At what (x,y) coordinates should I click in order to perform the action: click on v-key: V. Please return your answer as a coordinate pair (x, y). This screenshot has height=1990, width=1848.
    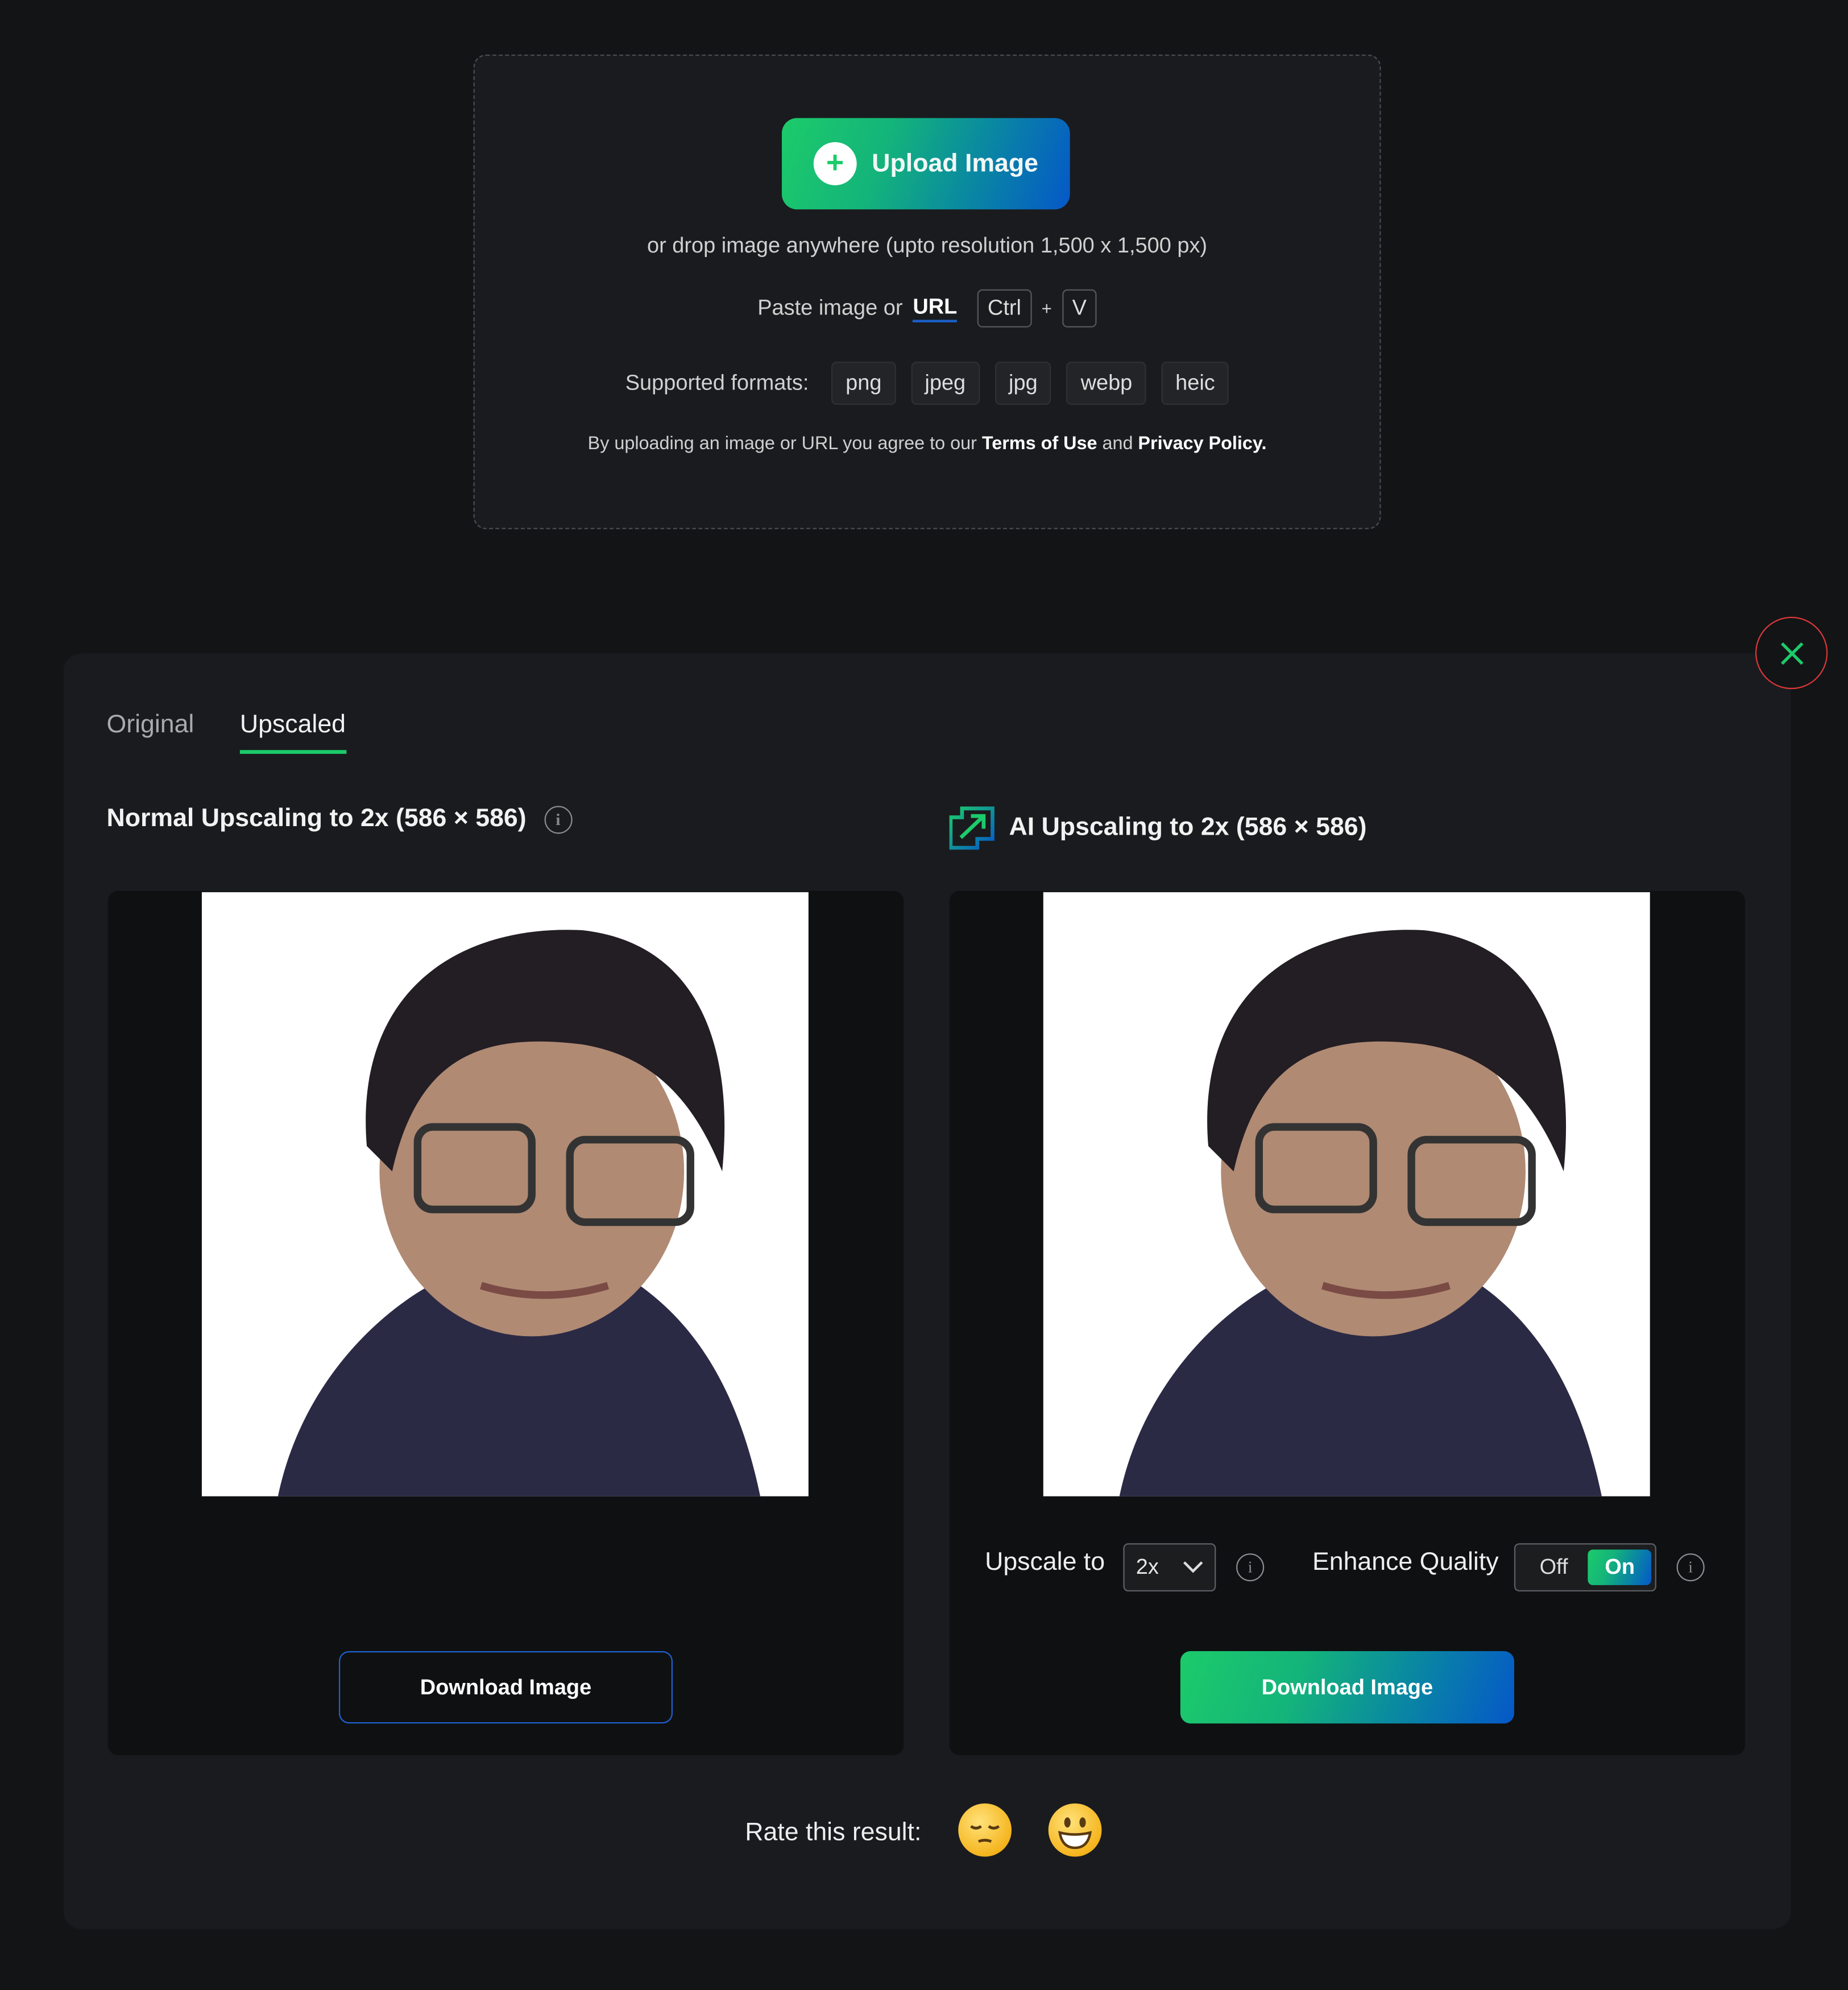
    Looking at the image, I should click on (1079, 308).